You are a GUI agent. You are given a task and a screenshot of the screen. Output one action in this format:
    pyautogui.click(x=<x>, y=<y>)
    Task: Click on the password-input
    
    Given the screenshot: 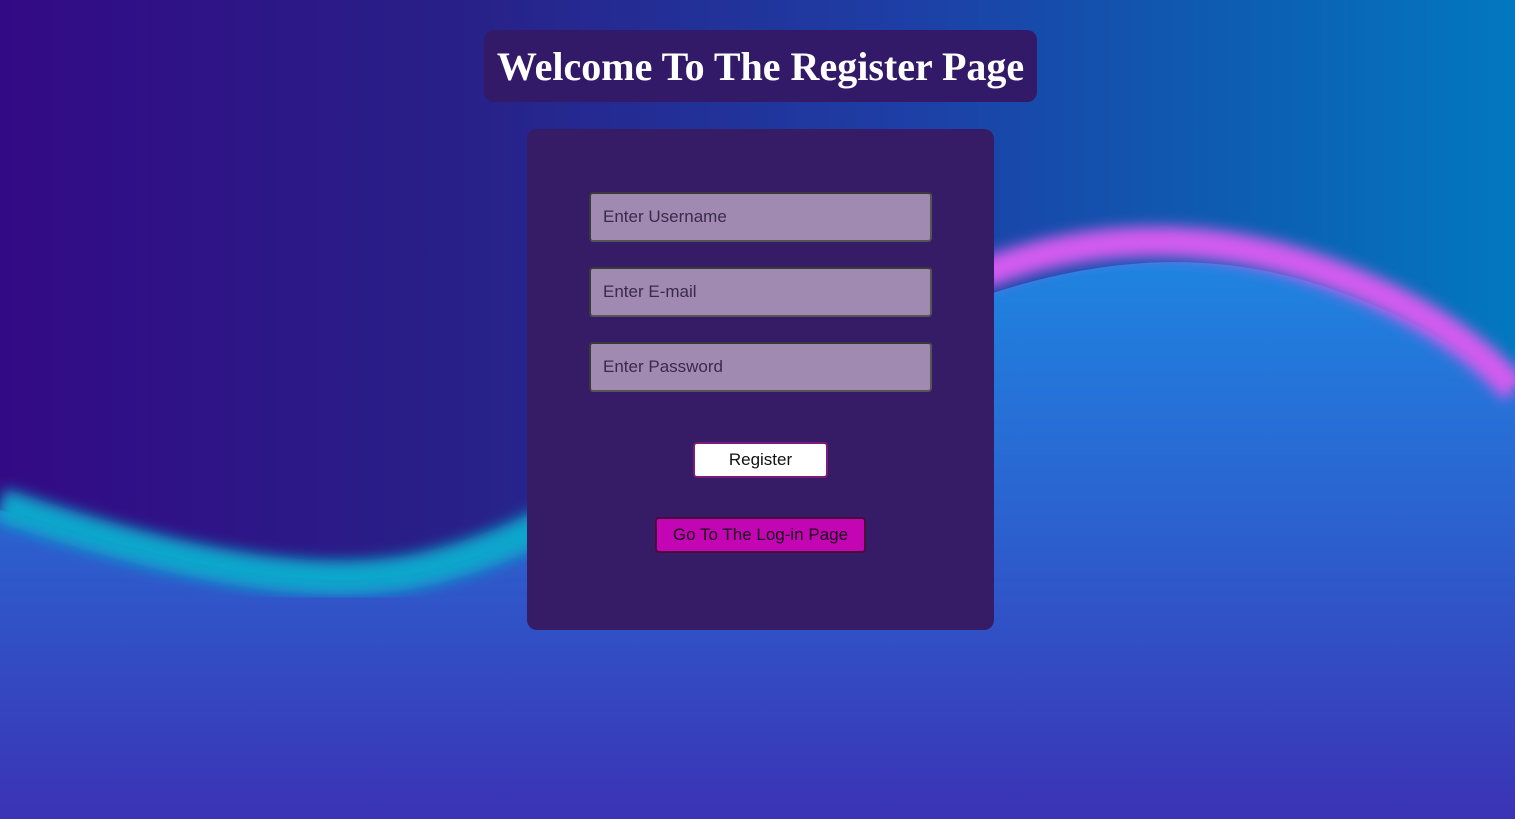 What is the action you would take?
    pyautogui.click(x=760, y=367)
    